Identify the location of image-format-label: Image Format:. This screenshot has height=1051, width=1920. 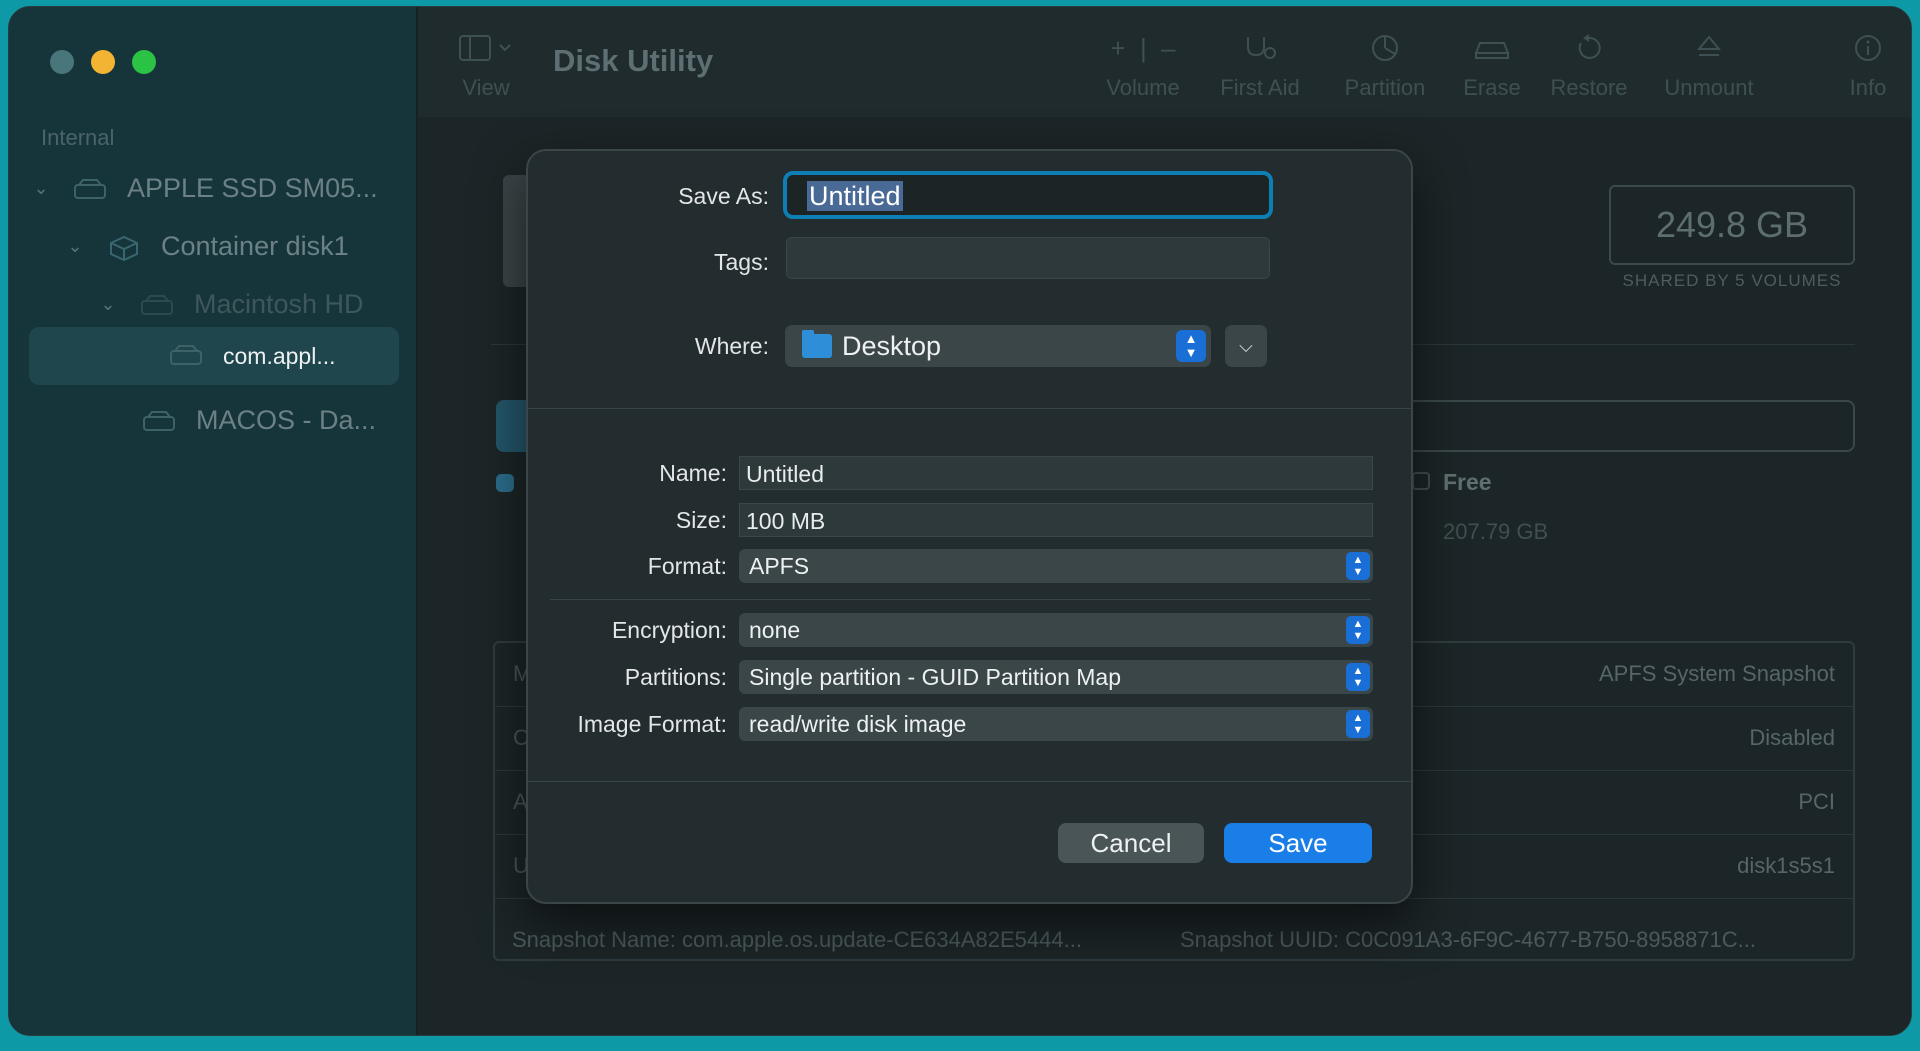
(652, 724).